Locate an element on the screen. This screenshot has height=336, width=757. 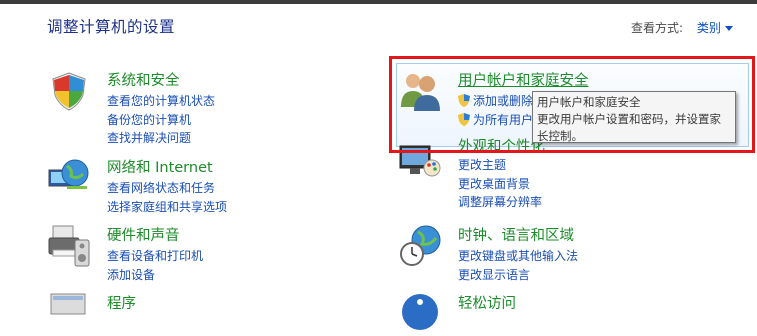
link-homegroup-sharing: 选择家庭组和共享选项 is located at coordinates (167, 207).